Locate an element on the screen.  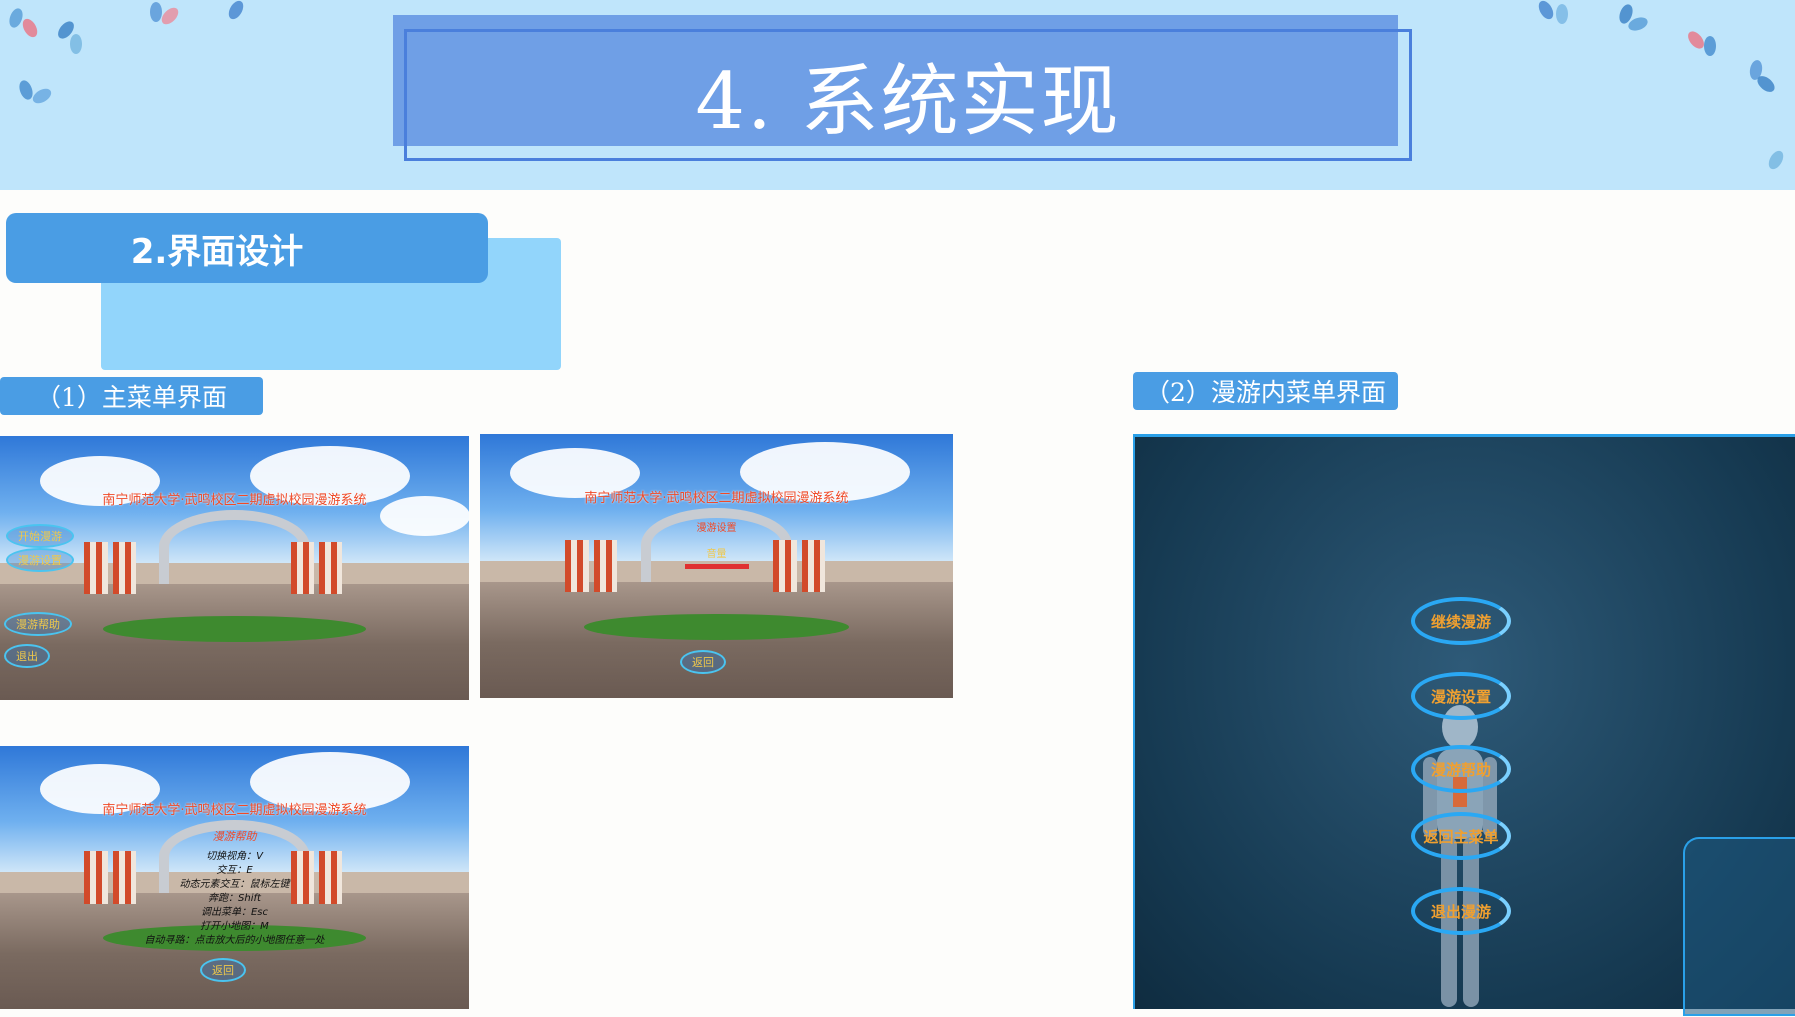
volume-slider is located at coordinates (717, 566).